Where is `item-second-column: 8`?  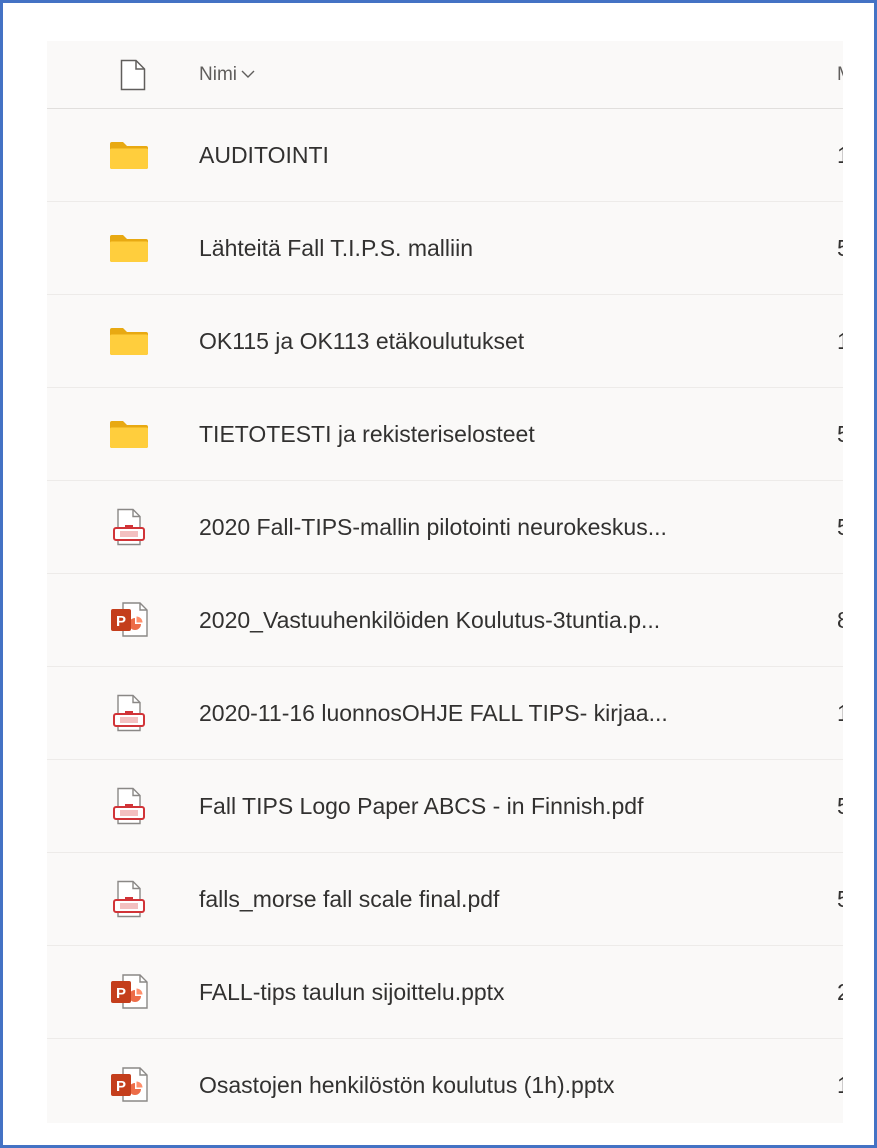 item-second-column: 8 is located at coordinates (840, 620).